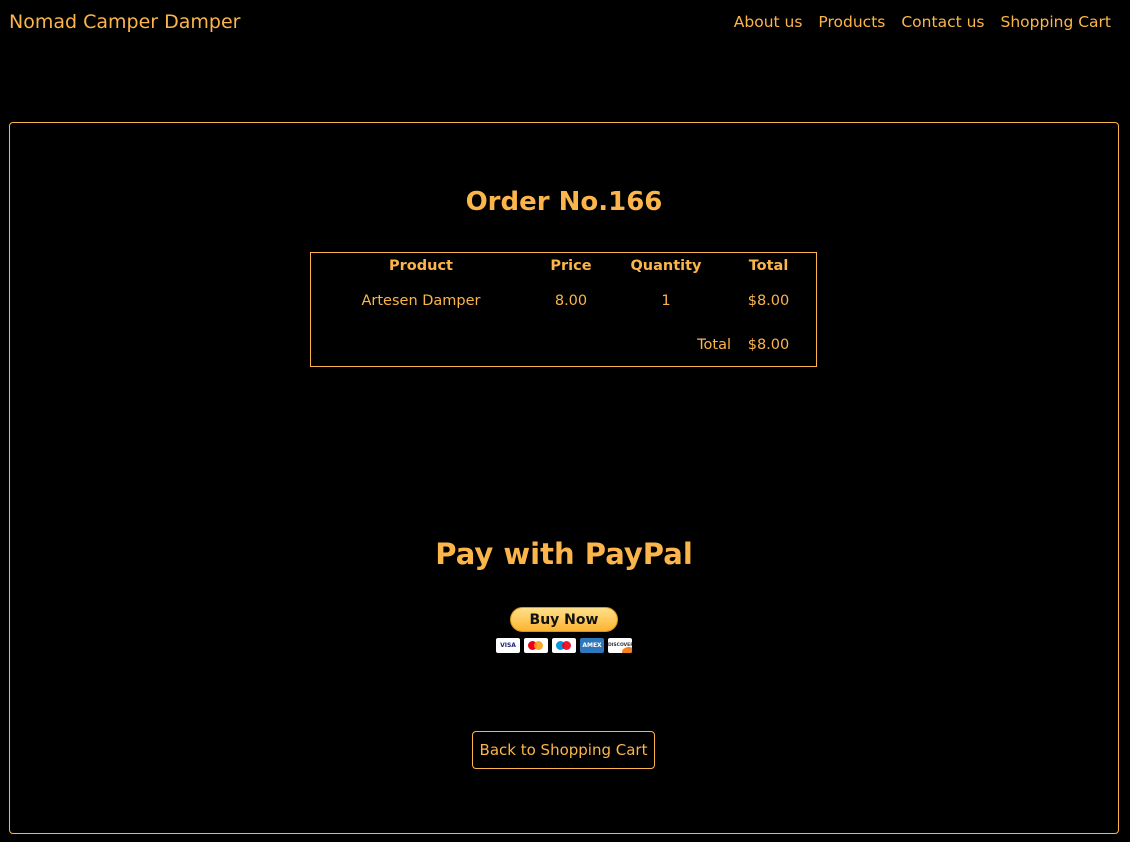  I want to click on row-quantity: 1, so click(666, 301).